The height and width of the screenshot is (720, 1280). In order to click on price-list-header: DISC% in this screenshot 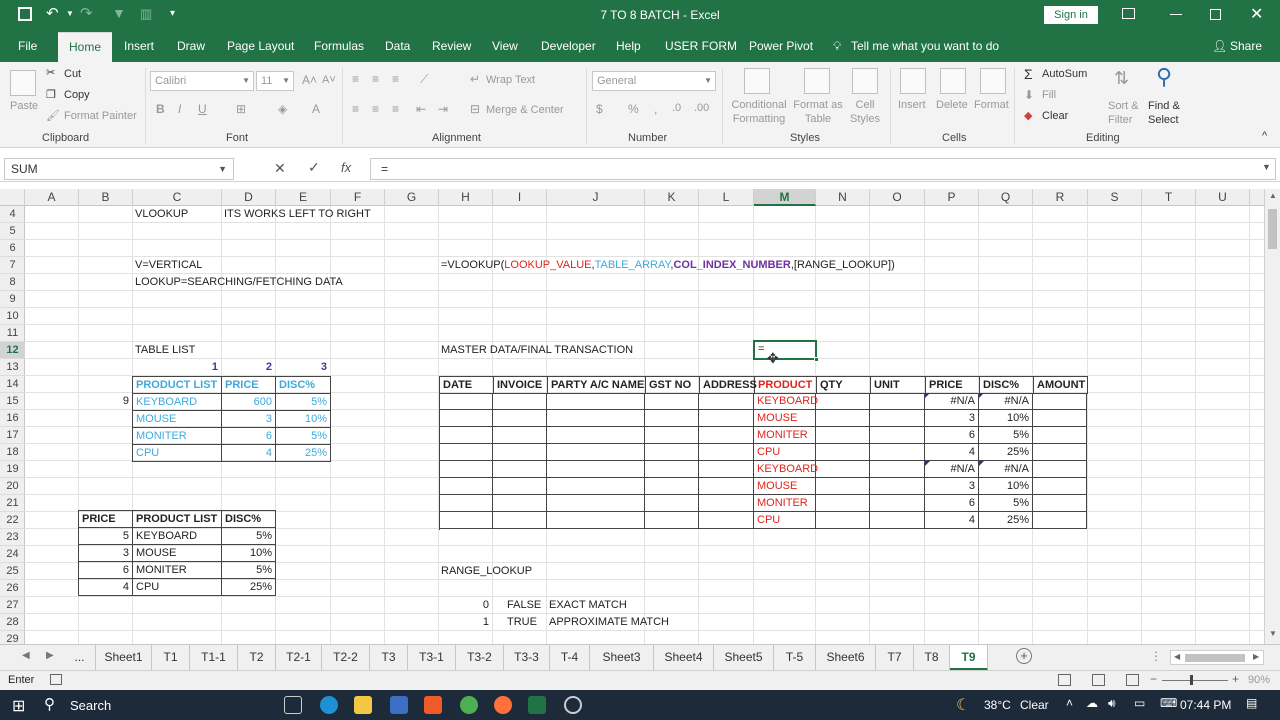, I will do `click(249, 519)`.